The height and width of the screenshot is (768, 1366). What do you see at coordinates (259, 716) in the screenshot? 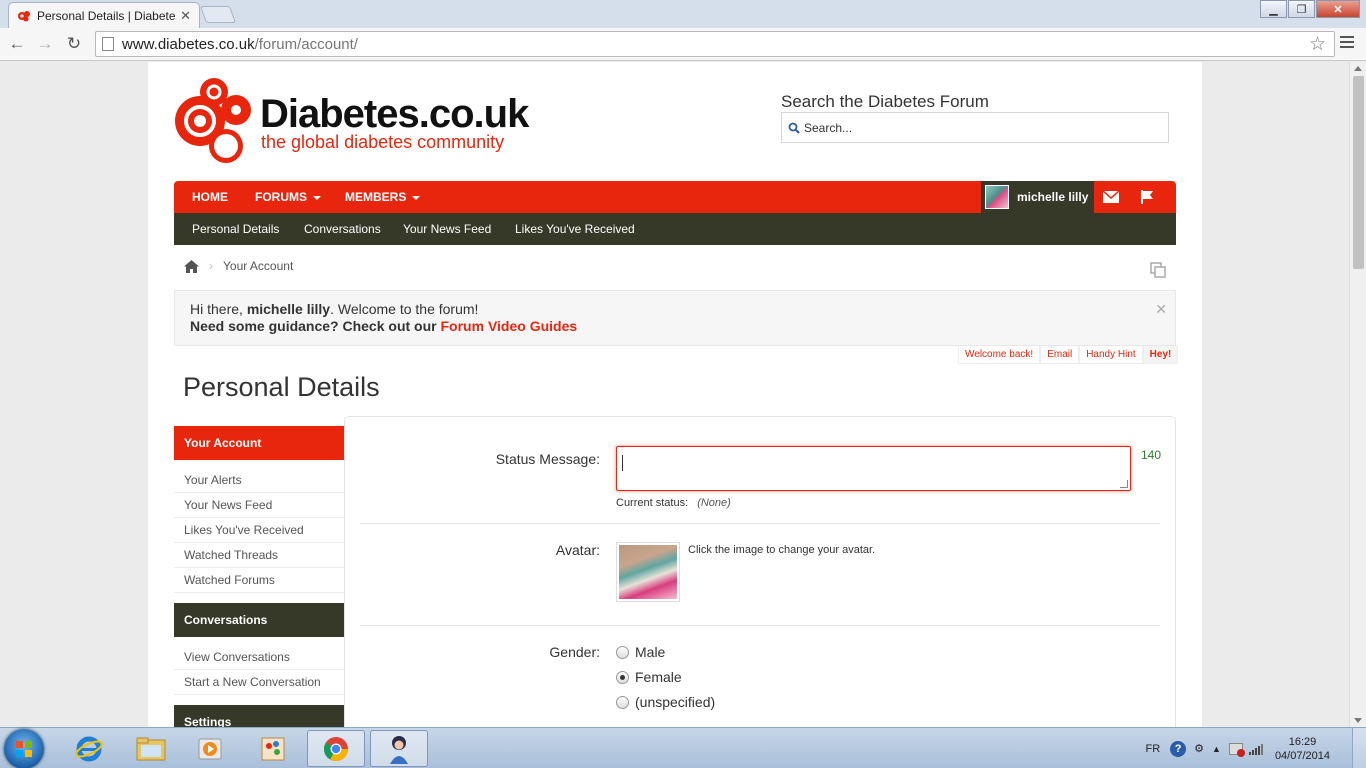
I see `sidebar-heading-settings: Settings` at bounding box center [259, 716].